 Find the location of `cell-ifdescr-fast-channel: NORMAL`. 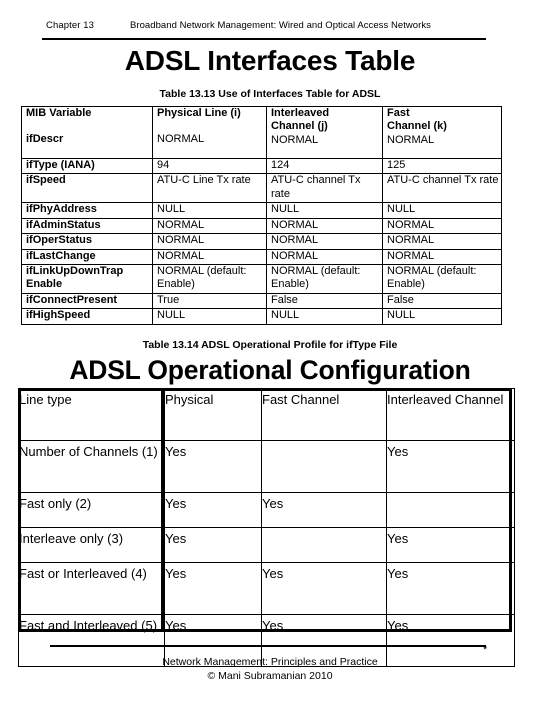

cell-ifdescr-fast-channel: NORMAL is located at coordinates (411, 139).